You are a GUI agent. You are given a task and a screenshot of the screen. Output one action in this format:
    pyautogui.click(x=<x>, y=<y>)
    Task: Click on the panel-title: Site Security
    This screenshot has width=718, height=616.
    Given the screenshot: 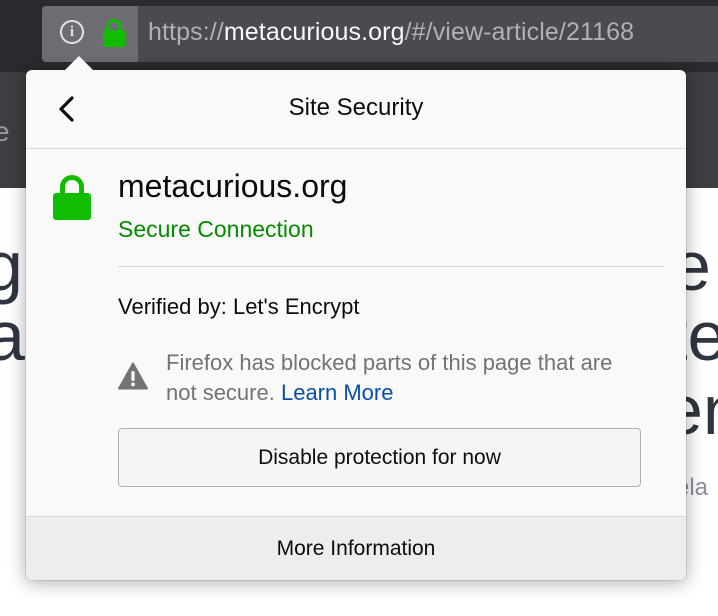 What is the action you would take?
    pyautogui.click(x=356, y=107)
    